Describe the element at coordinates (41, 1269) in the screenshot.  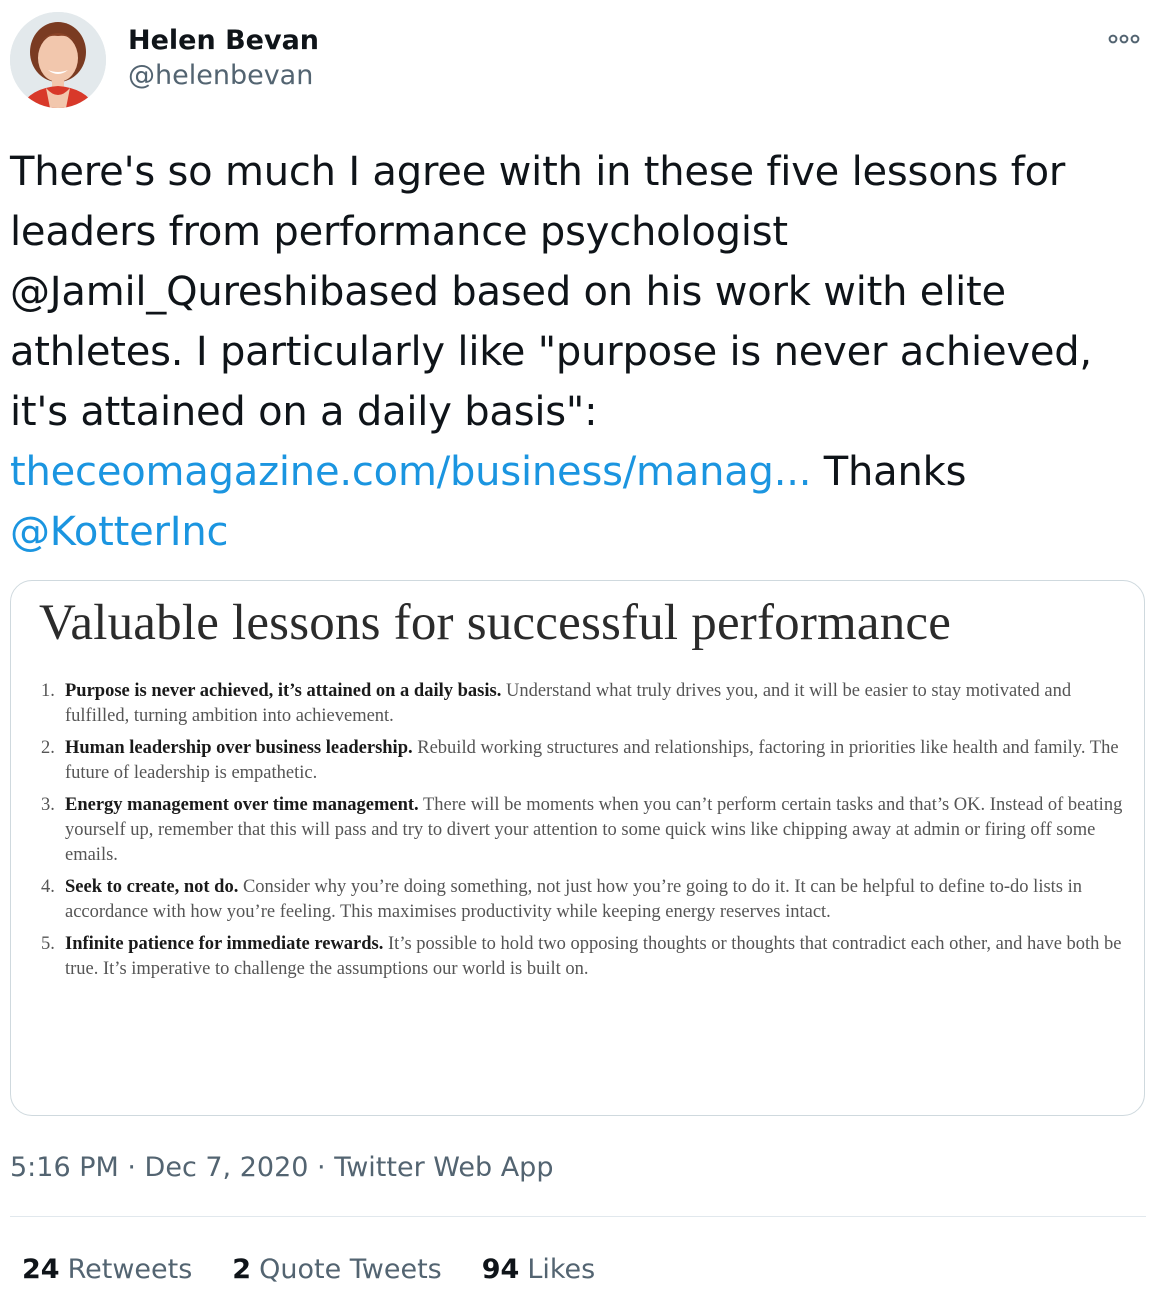
I see `retweets-count: 24` at that location.